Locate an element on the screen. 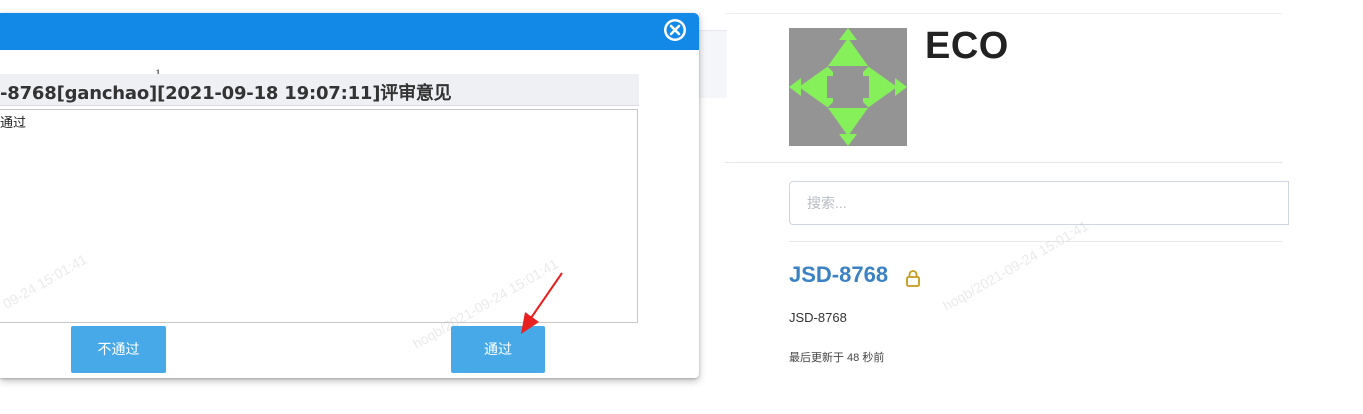 This screenshot has width=1363, height=414. review-title: -8768[ganchao][2021-09-18 19:07:11]评审意见 is located at coordinates (226, 93).